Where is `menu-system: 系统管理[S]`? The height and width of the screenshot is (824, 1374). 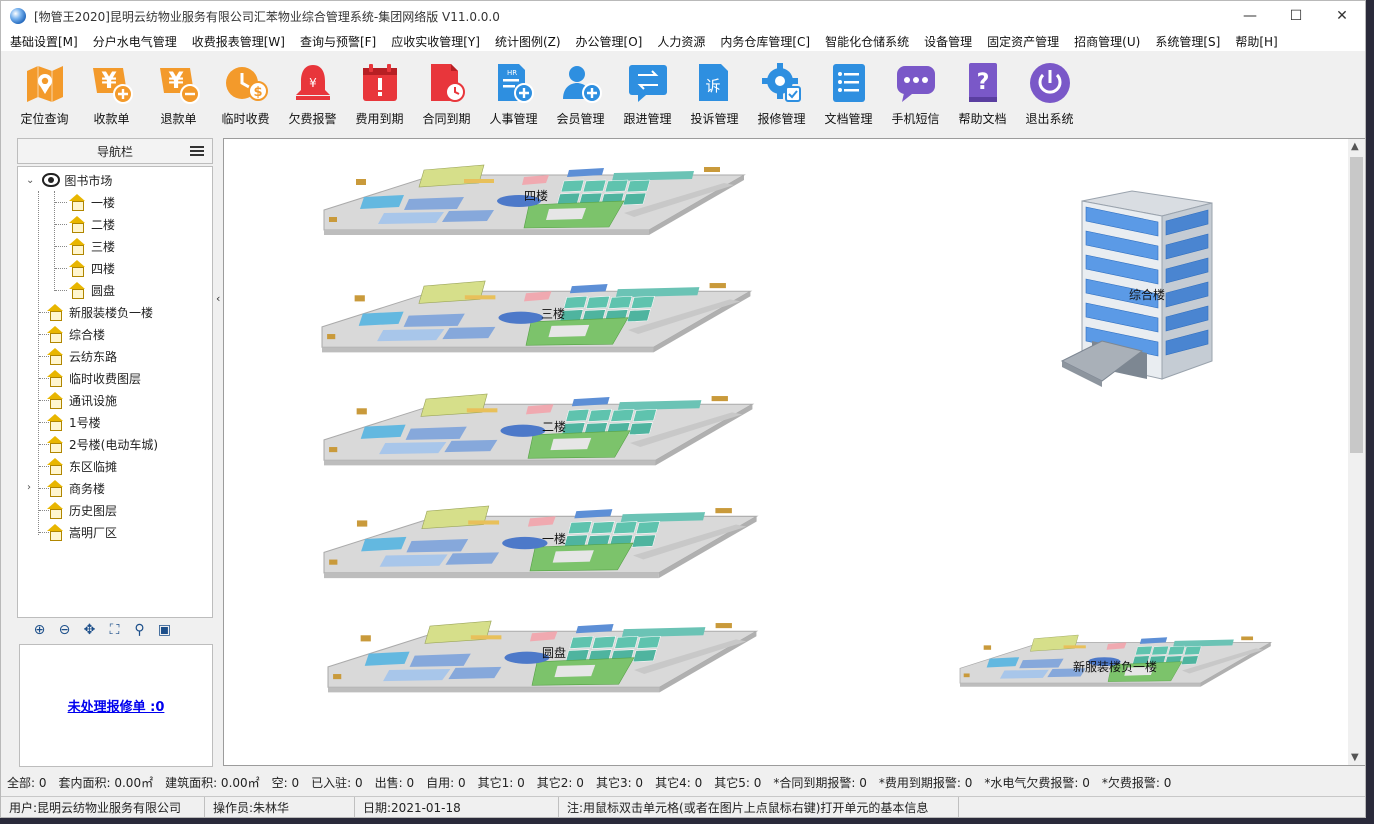 menu-system: 系统管理[S] is located at coordinates (1187, 41).